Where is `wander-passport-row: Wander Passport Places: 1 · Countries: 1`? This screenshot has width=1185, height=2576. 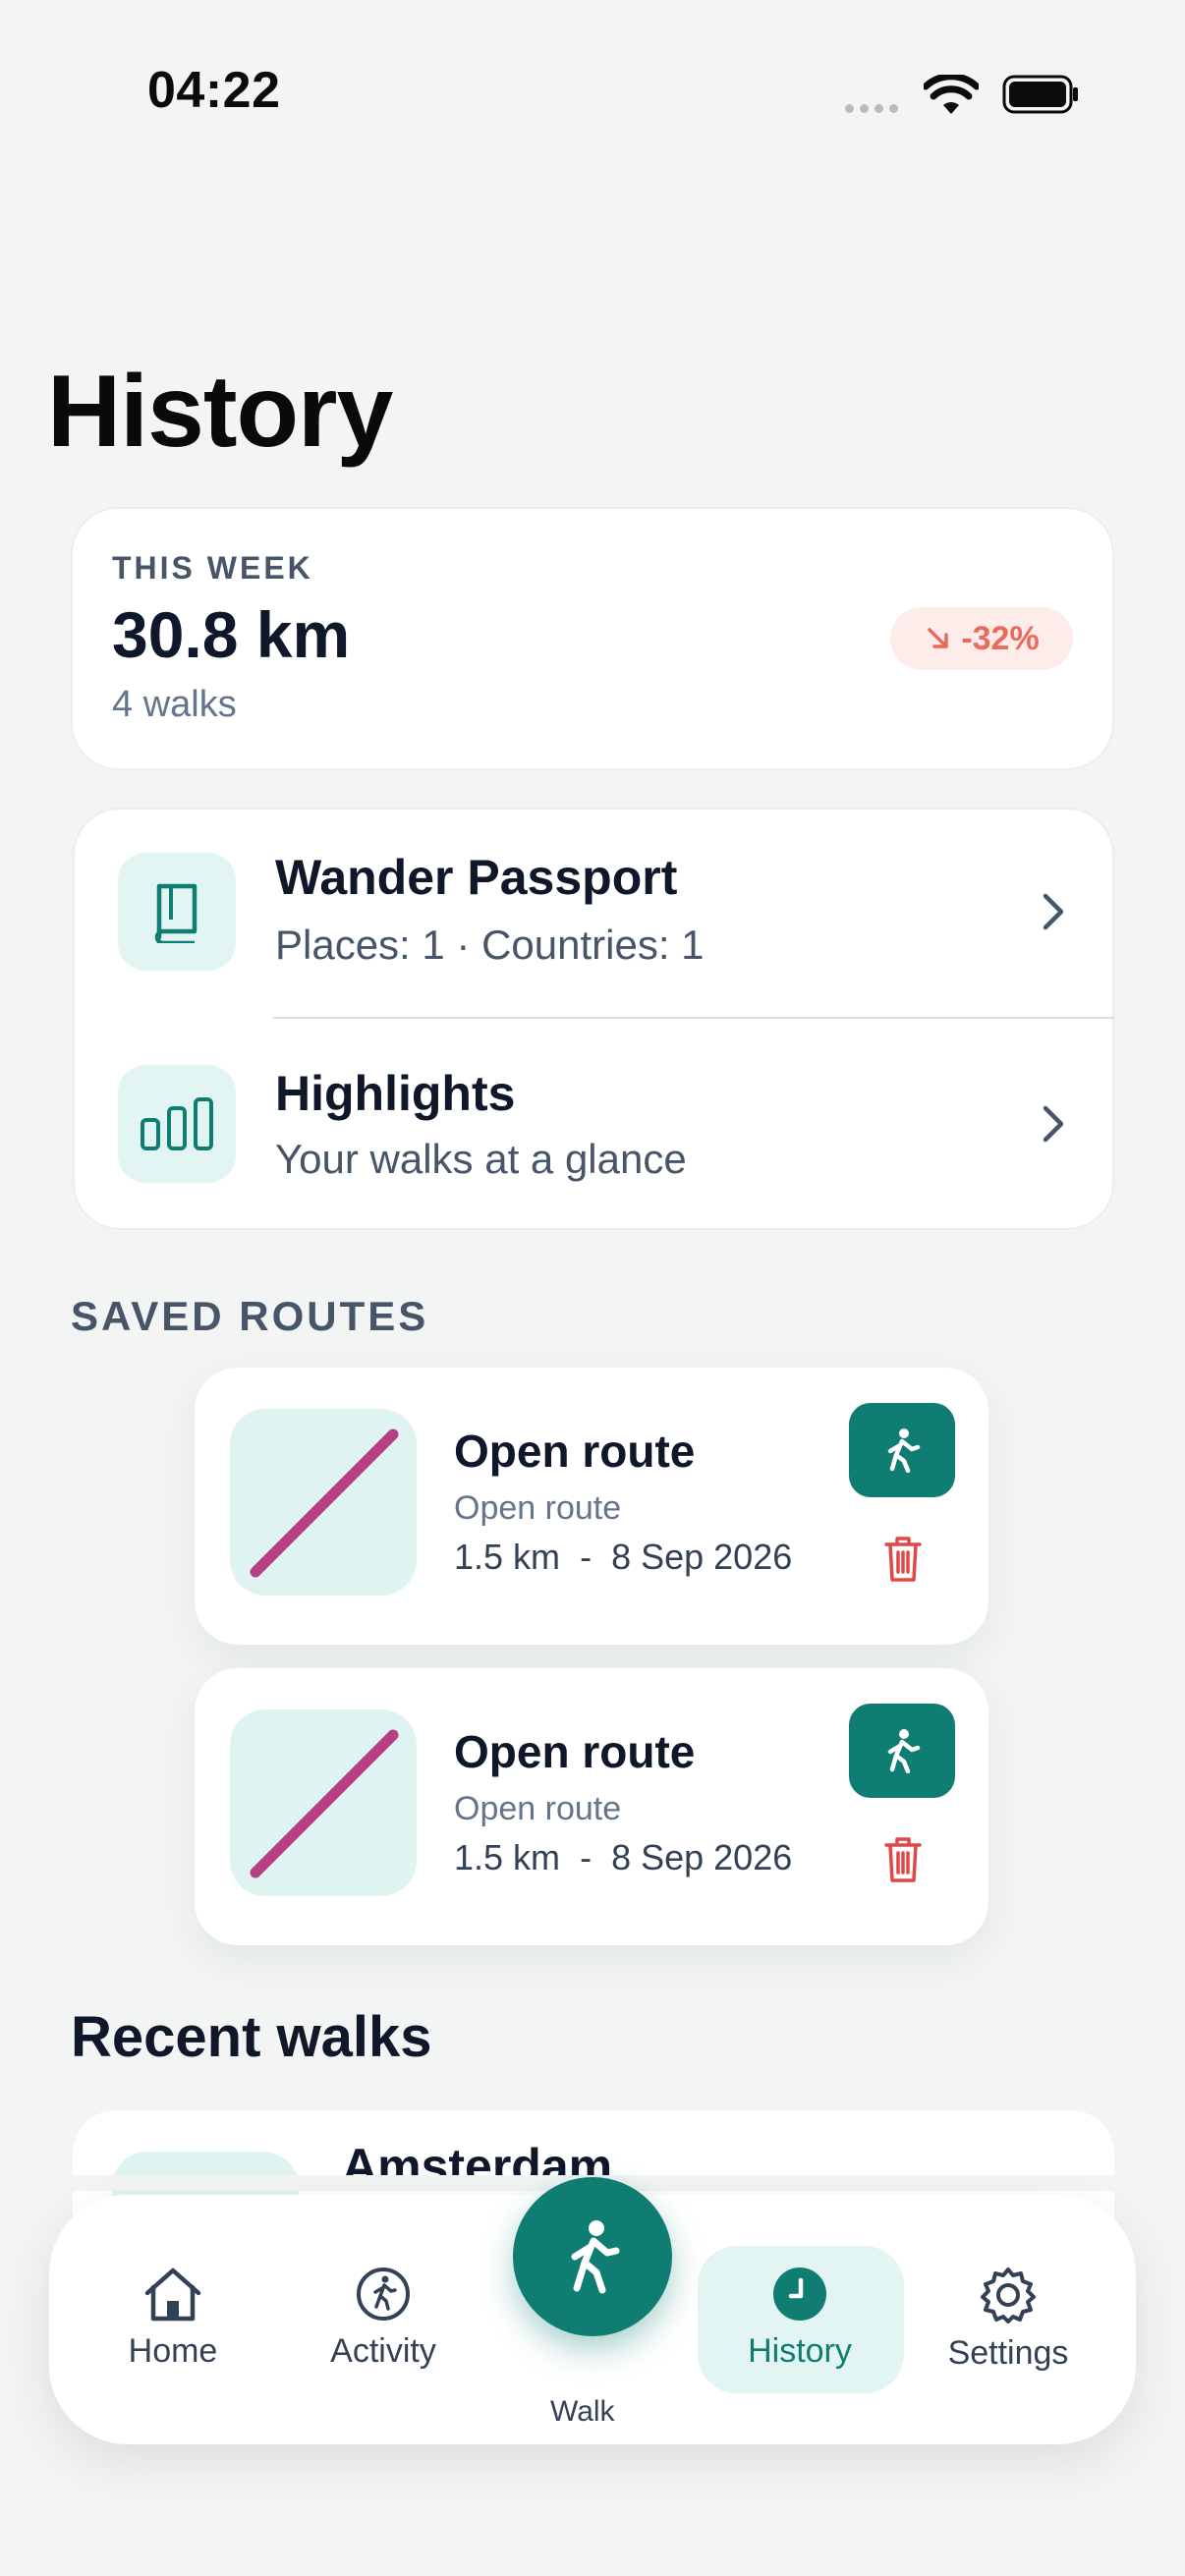
wander-passport-row: Wander Passport Places: 1 · Countries: 1 is located at coordinates (594, 912).